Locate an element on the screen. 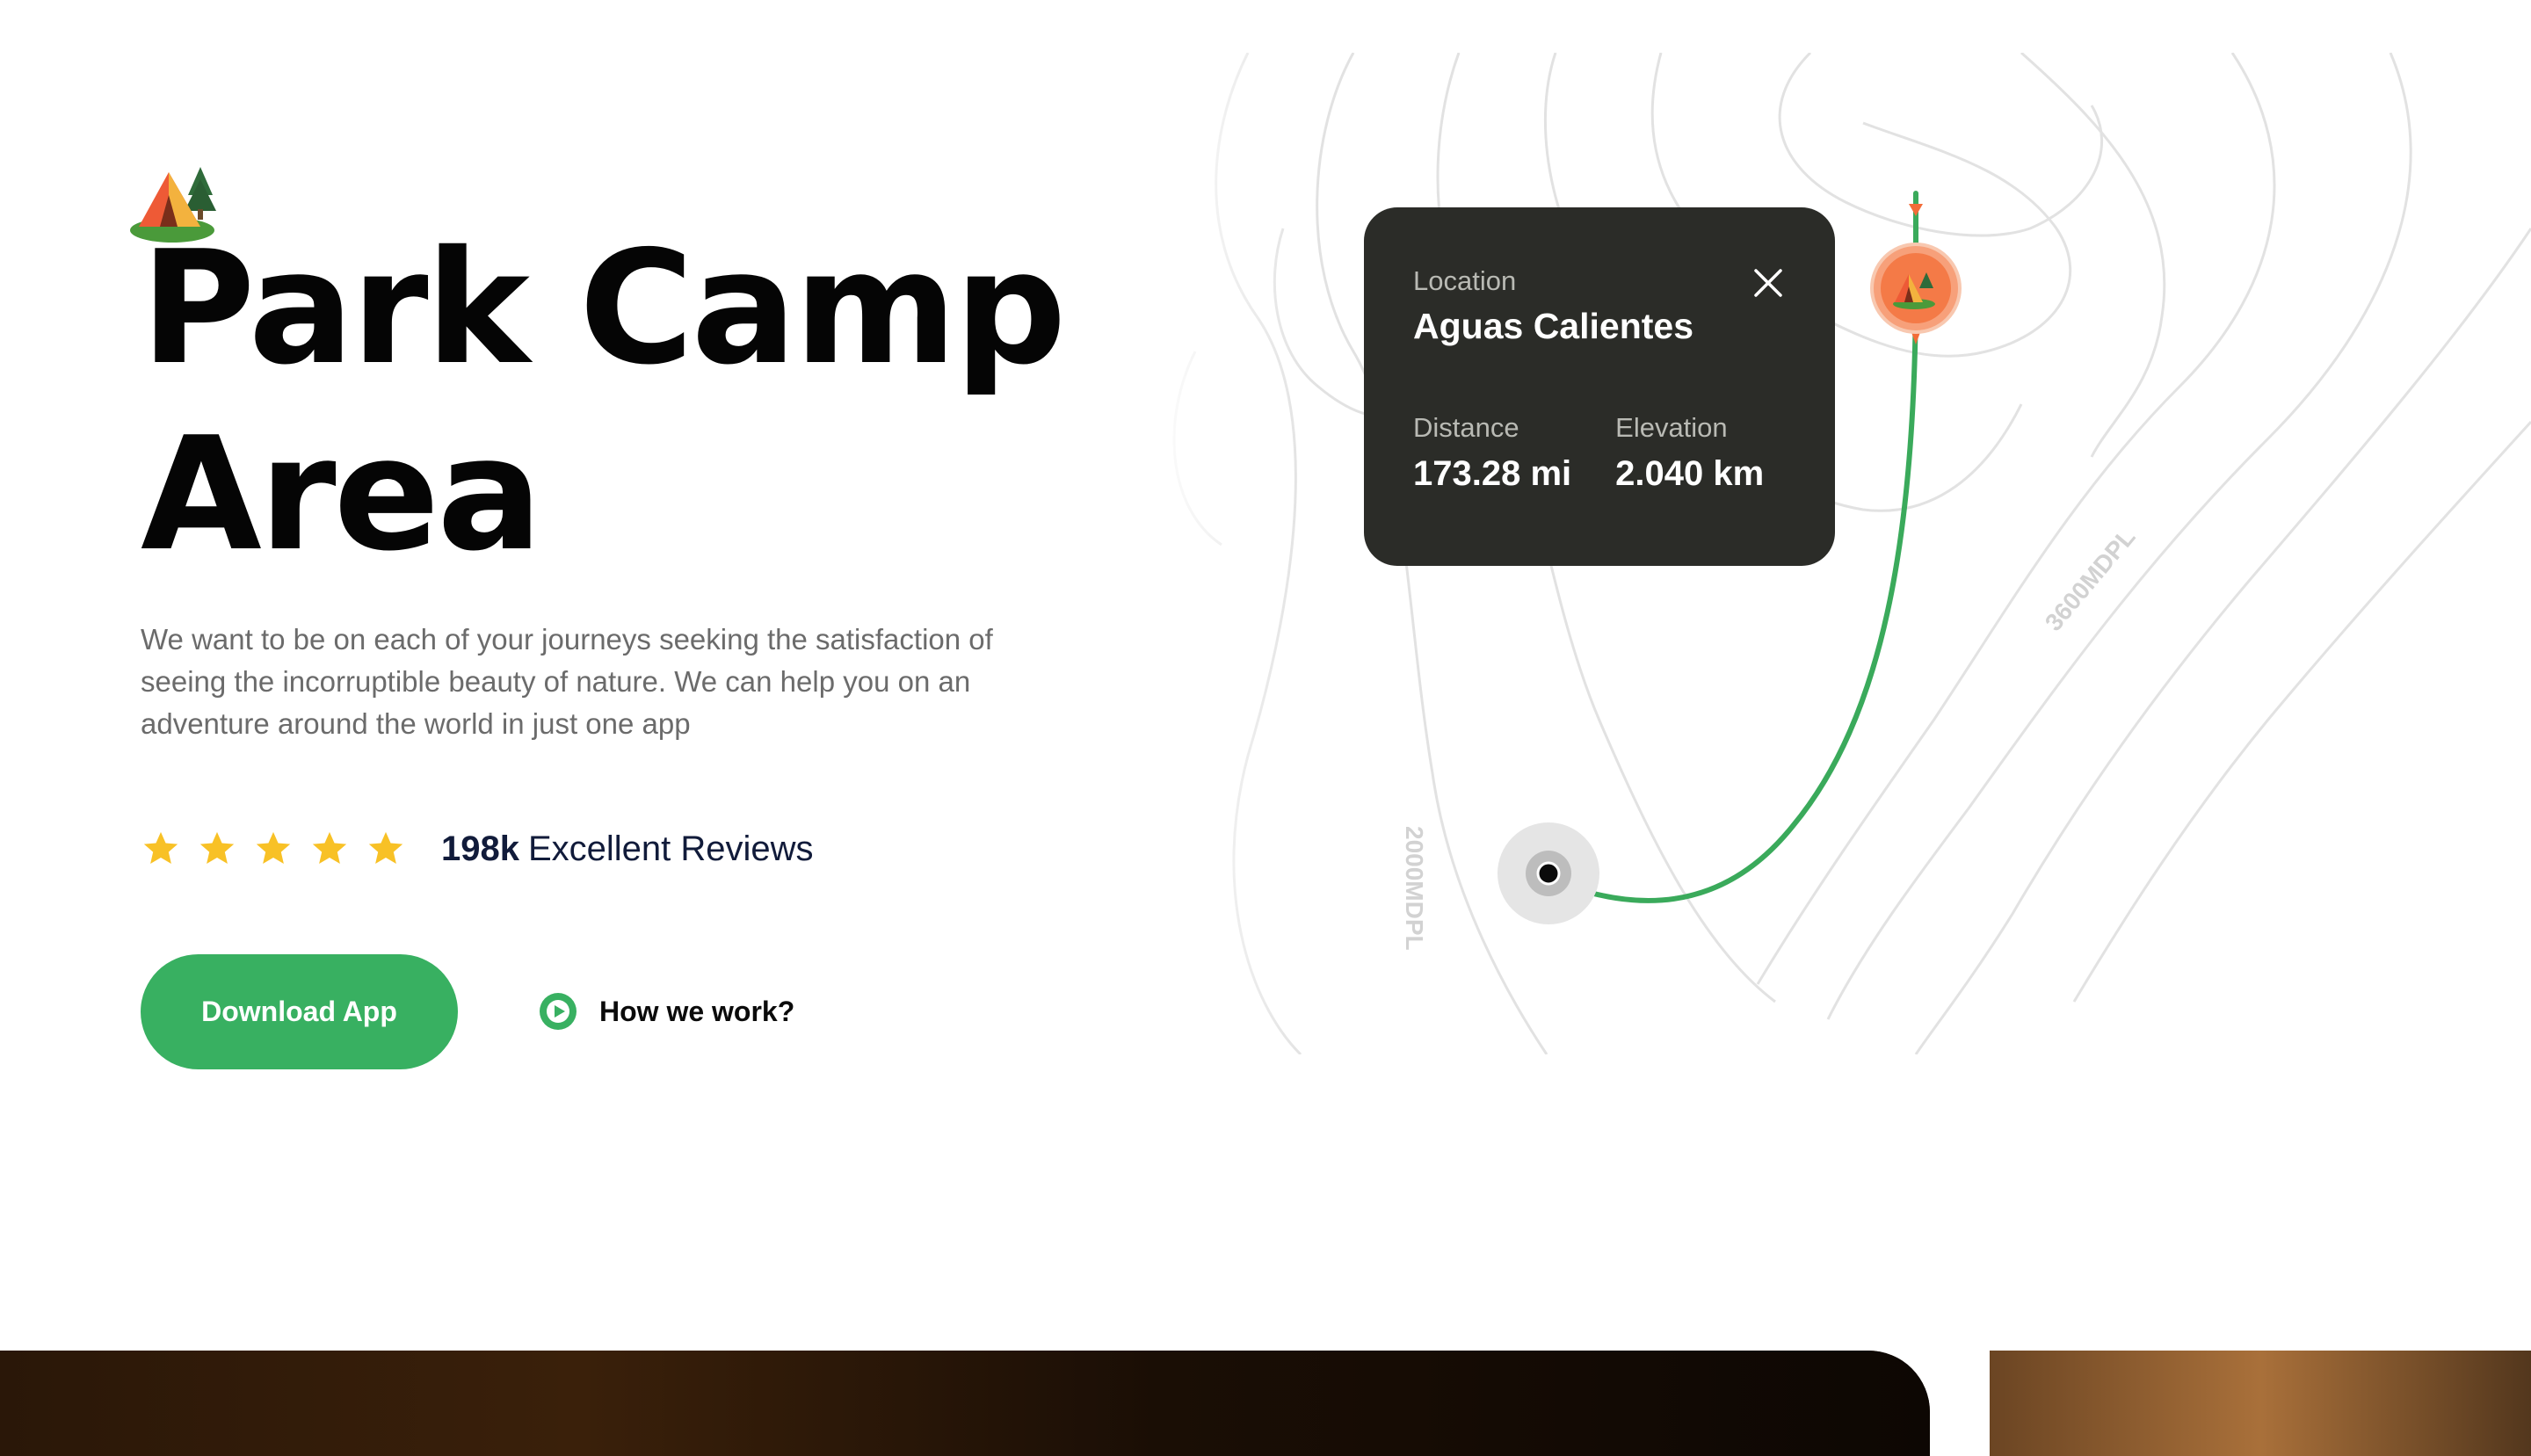 This screenshot has width=2531, height=1456. destination-marker is located at coordinates (1916, 292).